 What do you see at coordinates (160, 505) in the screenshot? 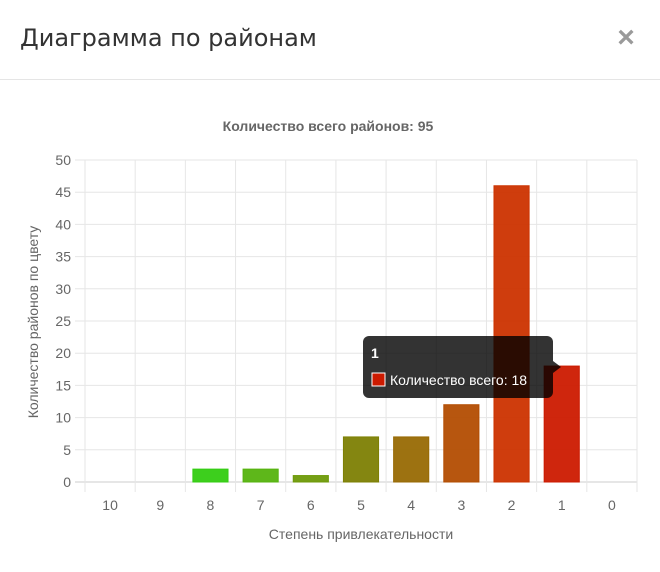
I see `x-tick-label: 9` at bounding box center [160, 505].